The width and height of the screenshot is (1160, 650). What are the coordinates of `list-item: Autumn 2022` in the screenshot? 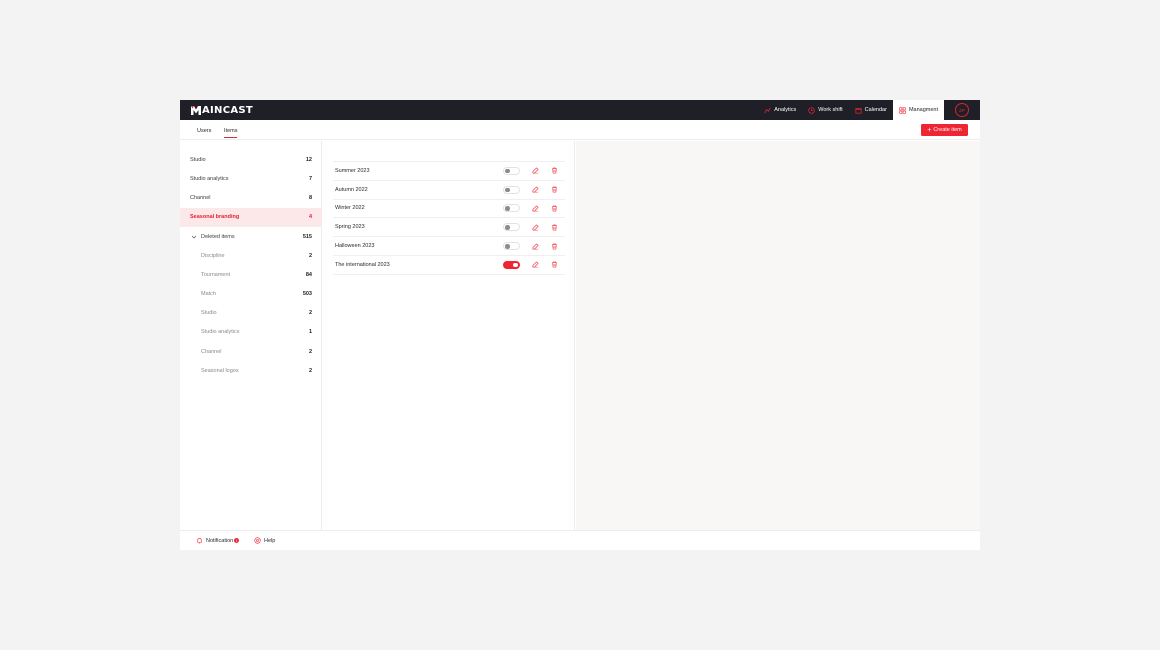 It's located at (449, 190).